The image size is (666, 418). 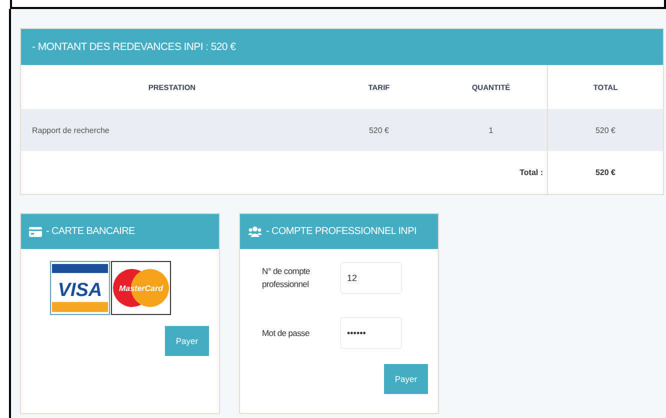 What do you see at coordinates (371, 278) in the screenshot?
I see `input-field: 12` at bounding box center [371, 278].